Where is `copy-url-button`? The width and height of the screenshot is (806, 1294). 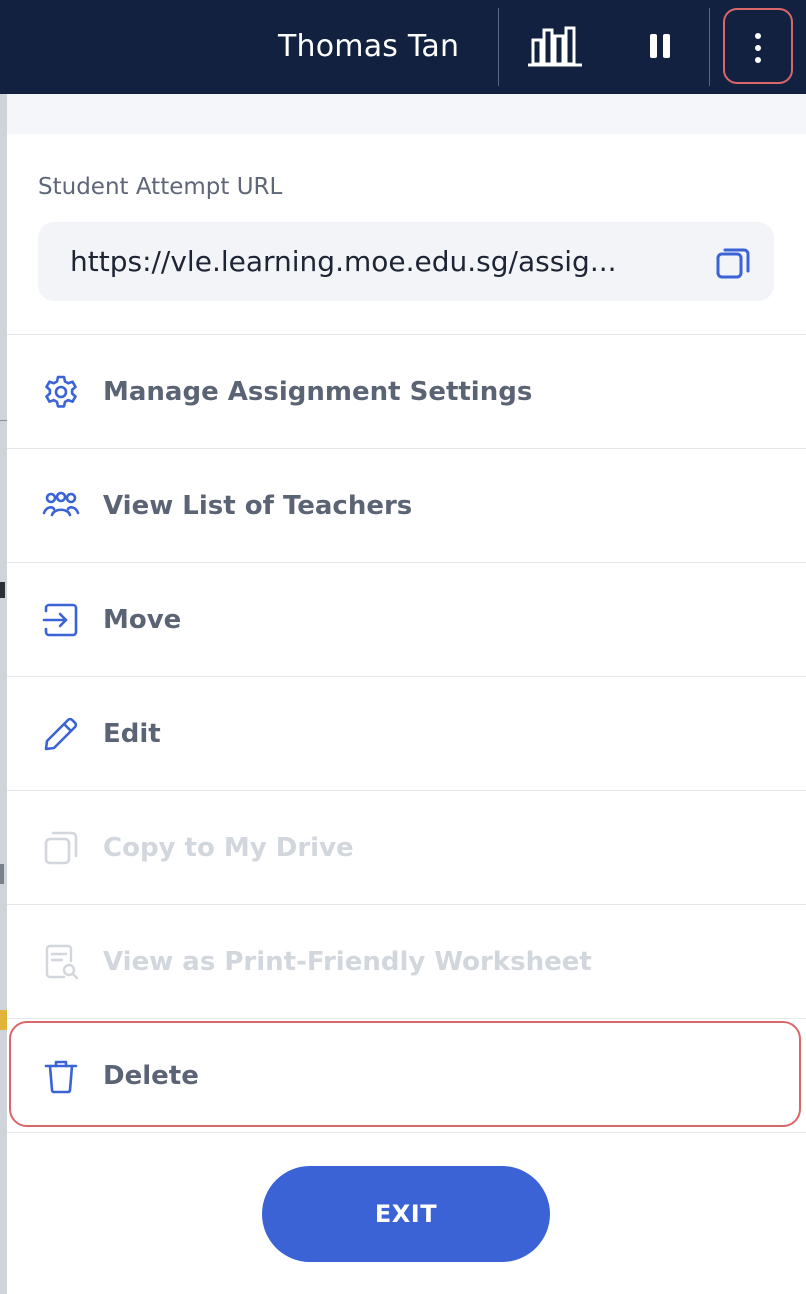
copy-url-button is located at coordinates (733, 263).